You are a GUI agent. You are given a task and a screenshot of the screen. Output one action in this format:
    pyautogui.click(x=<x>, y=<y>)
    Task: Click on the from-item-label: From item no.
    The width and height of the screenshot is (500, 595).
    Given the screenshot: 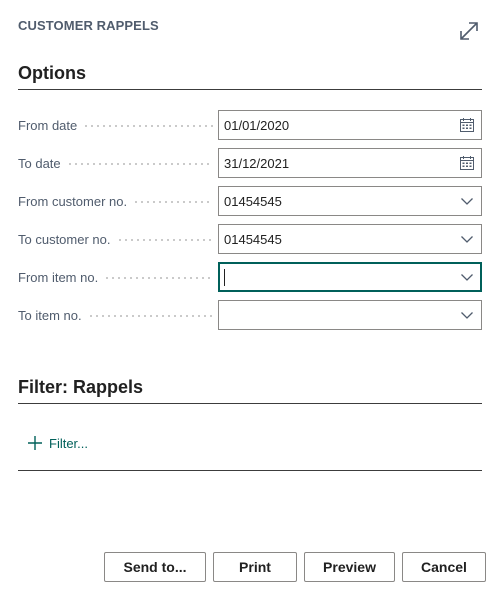 What is the action you would take?
    pyautogui.click(x=115, y=277)
    